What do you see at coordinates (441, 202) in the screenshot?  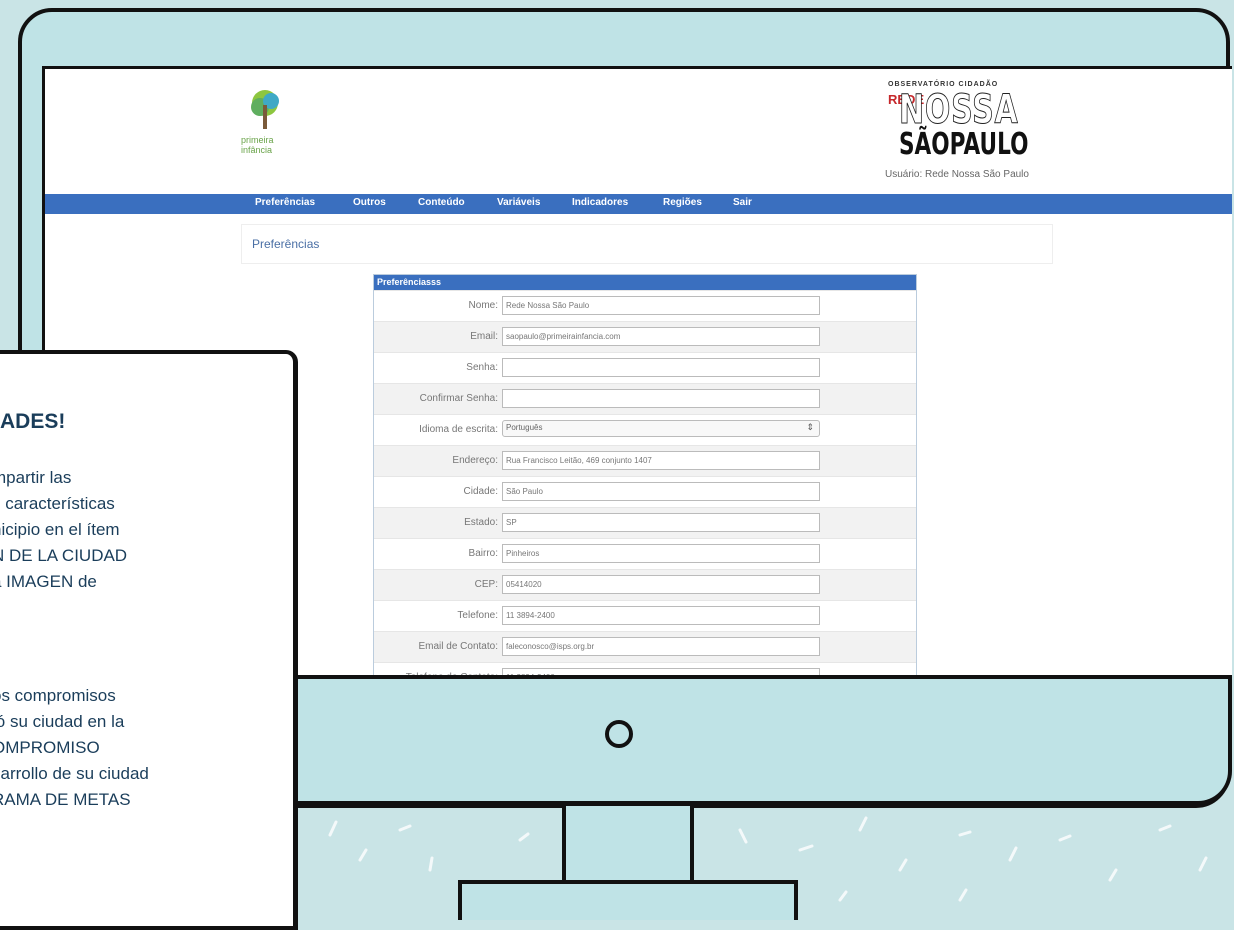 I see `nav-conteudo: Conteúdo` at bounding box center [441, 202].